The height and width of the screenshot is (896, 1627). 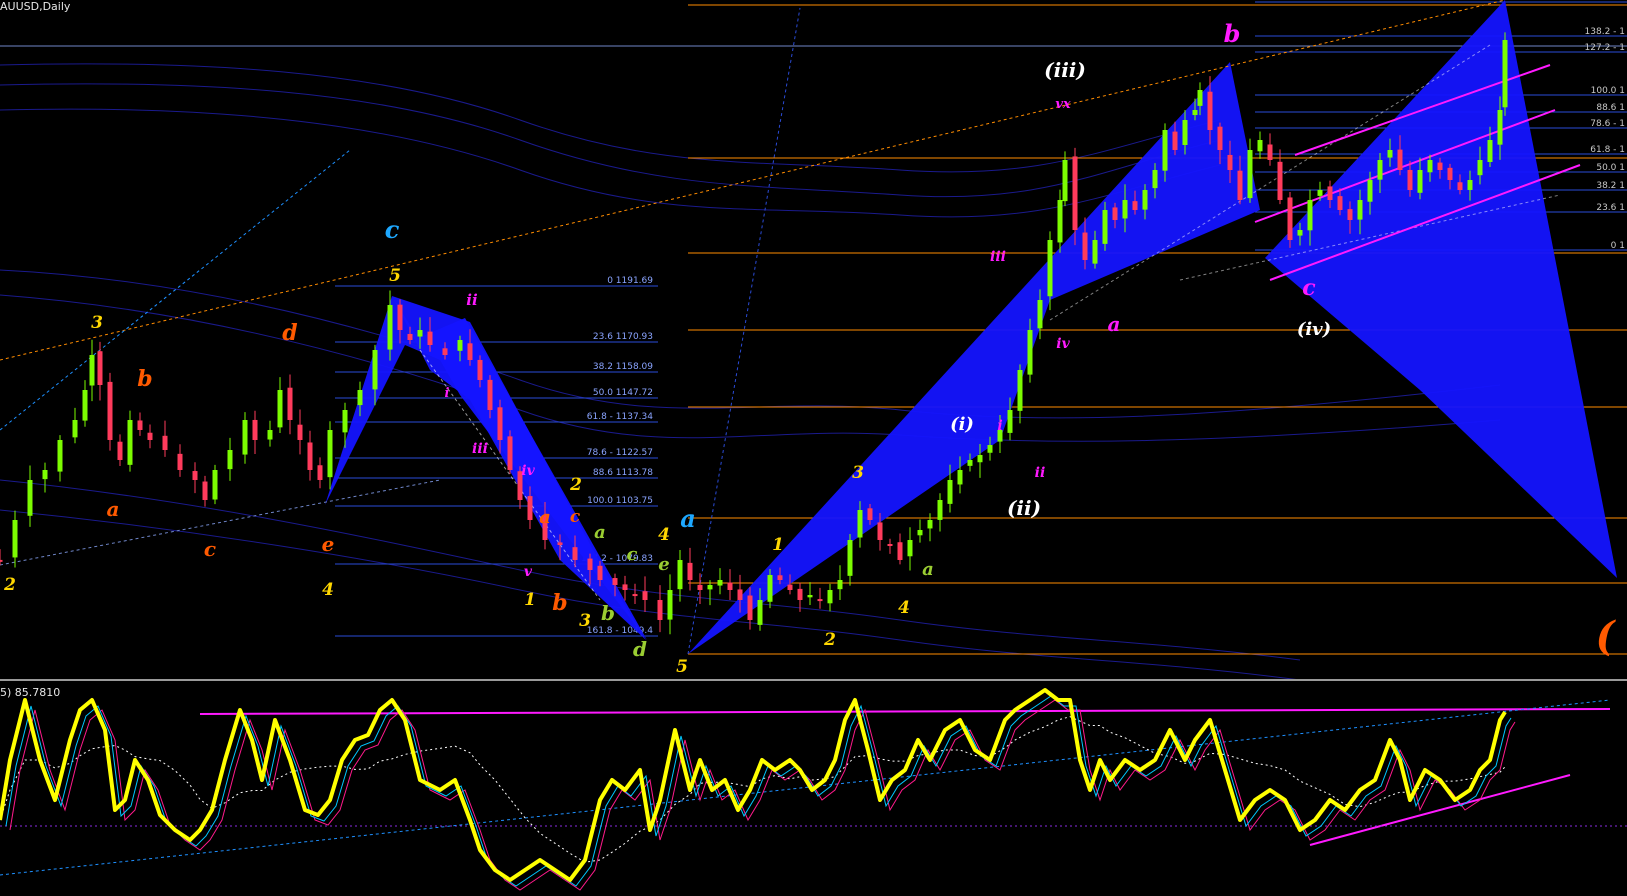 I want to click on fib-label: 61.8 - 1137.34, so click(x=620, y=417).